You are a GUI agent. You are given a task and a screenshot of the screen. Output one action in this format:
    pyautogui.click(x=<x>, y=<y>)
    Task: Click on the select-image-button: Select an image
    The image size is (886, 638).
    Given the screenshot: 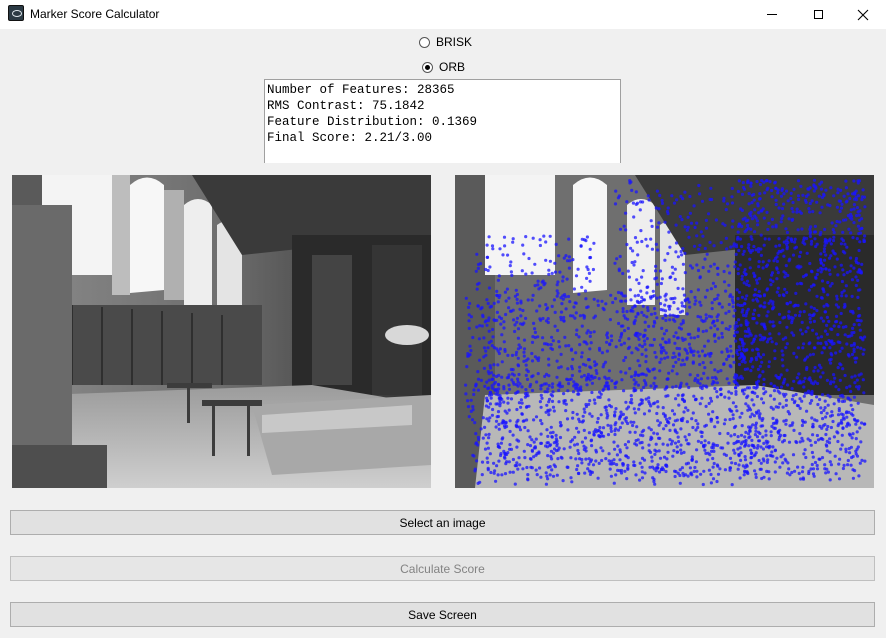 What is the action you would take?
    pyautogui.click(x=442, y=522)
    